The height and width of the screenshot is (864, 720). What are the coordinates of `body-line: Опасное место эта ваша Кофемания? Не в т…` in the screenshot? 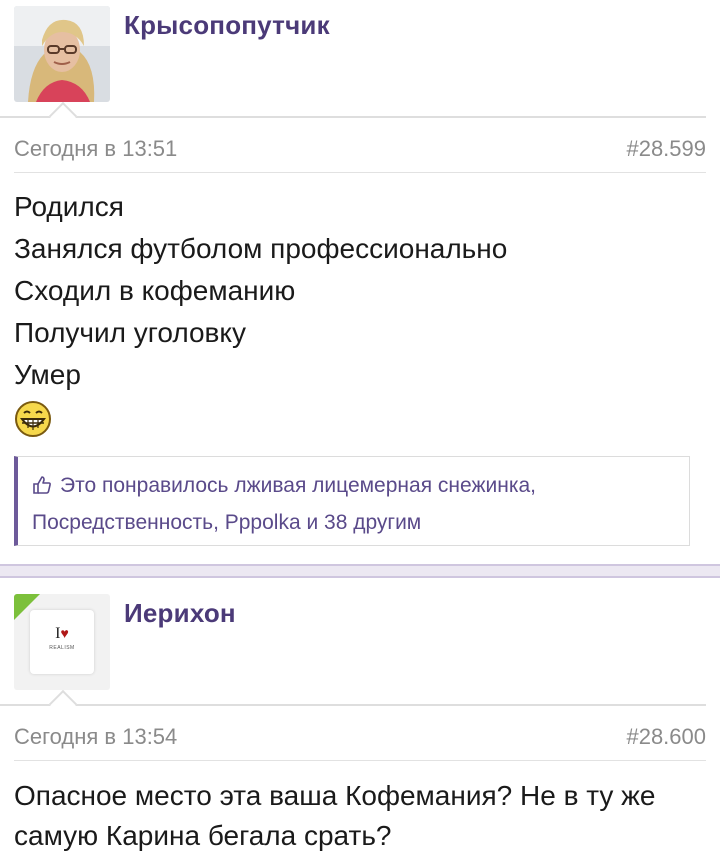 It's located at (335, 795).